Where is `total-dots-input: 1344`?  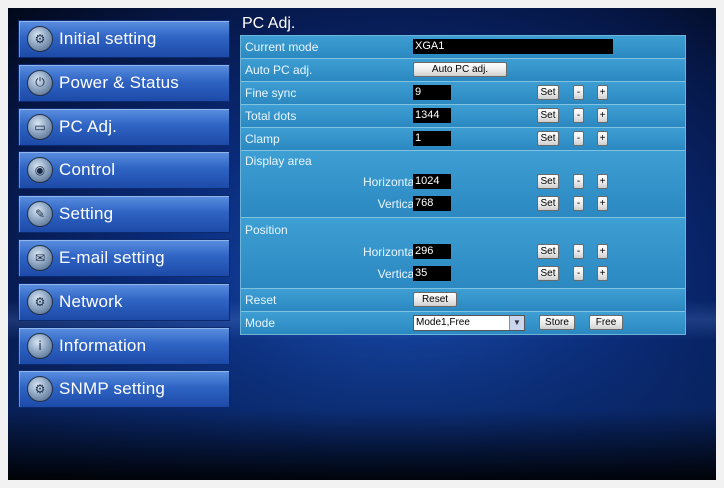
total-dots-input: 1344 is located at coordinates (432, 115).